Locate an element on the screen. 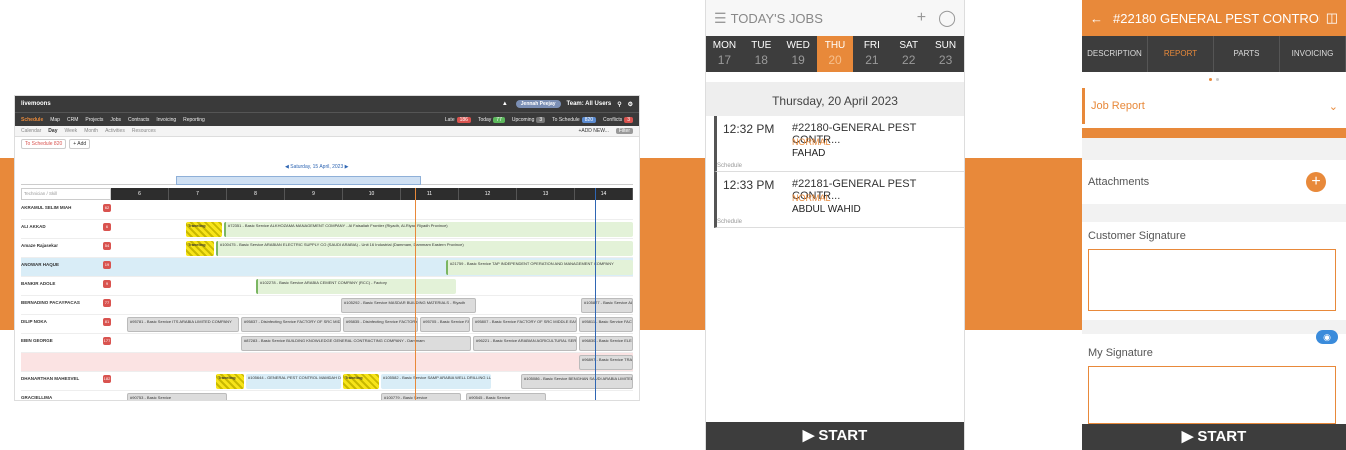 This screenshot has height=450, width=1346. user-pill: Jennah Peejay is located at coordinates (538, 104).